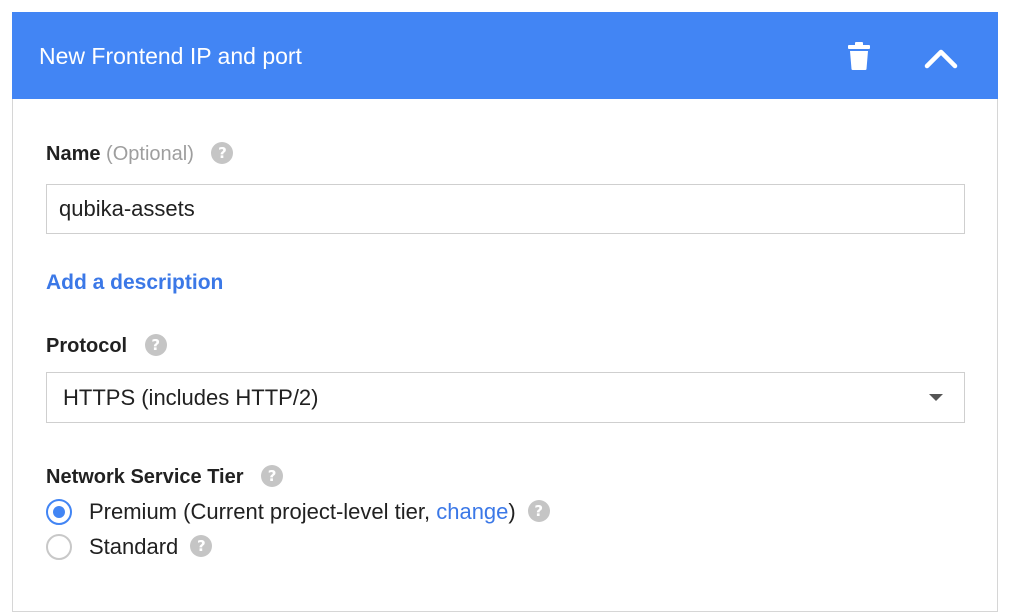 The height and width of the screenshot is (612, 1024). What do you see at coordinates (134, 283) in the screenshot?
I see `add-description-link: Add a description` at bounding box center [134, 283].